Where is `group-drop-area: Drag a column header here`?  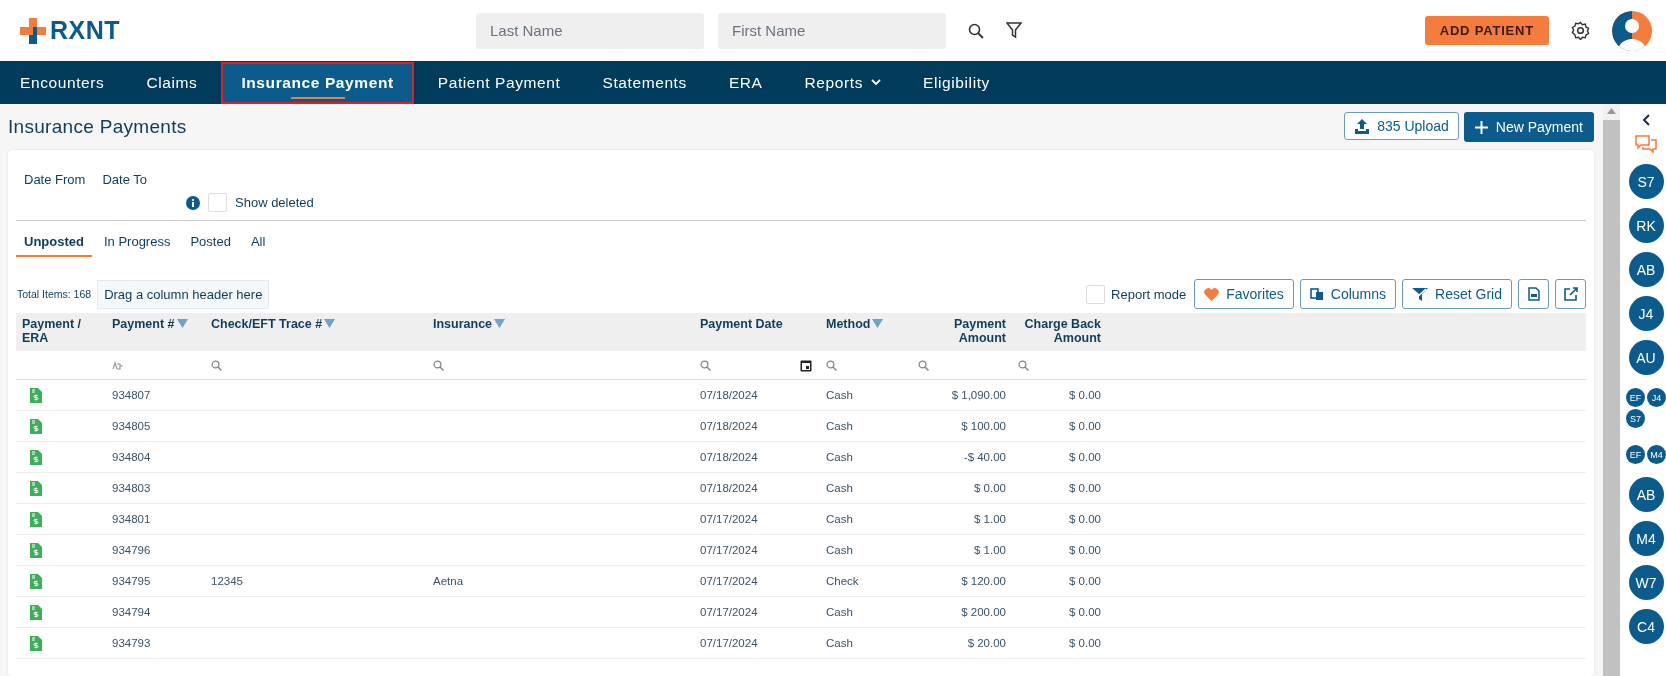 group-drop-area: Drag a column header here is located at coordinates (183, 294).